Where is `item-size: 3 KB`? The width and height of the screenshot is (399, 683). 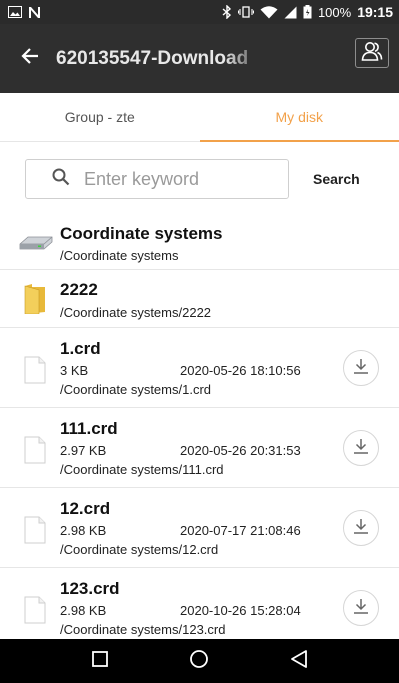
item-size: 3 KB is located at coordinates (74, 370).